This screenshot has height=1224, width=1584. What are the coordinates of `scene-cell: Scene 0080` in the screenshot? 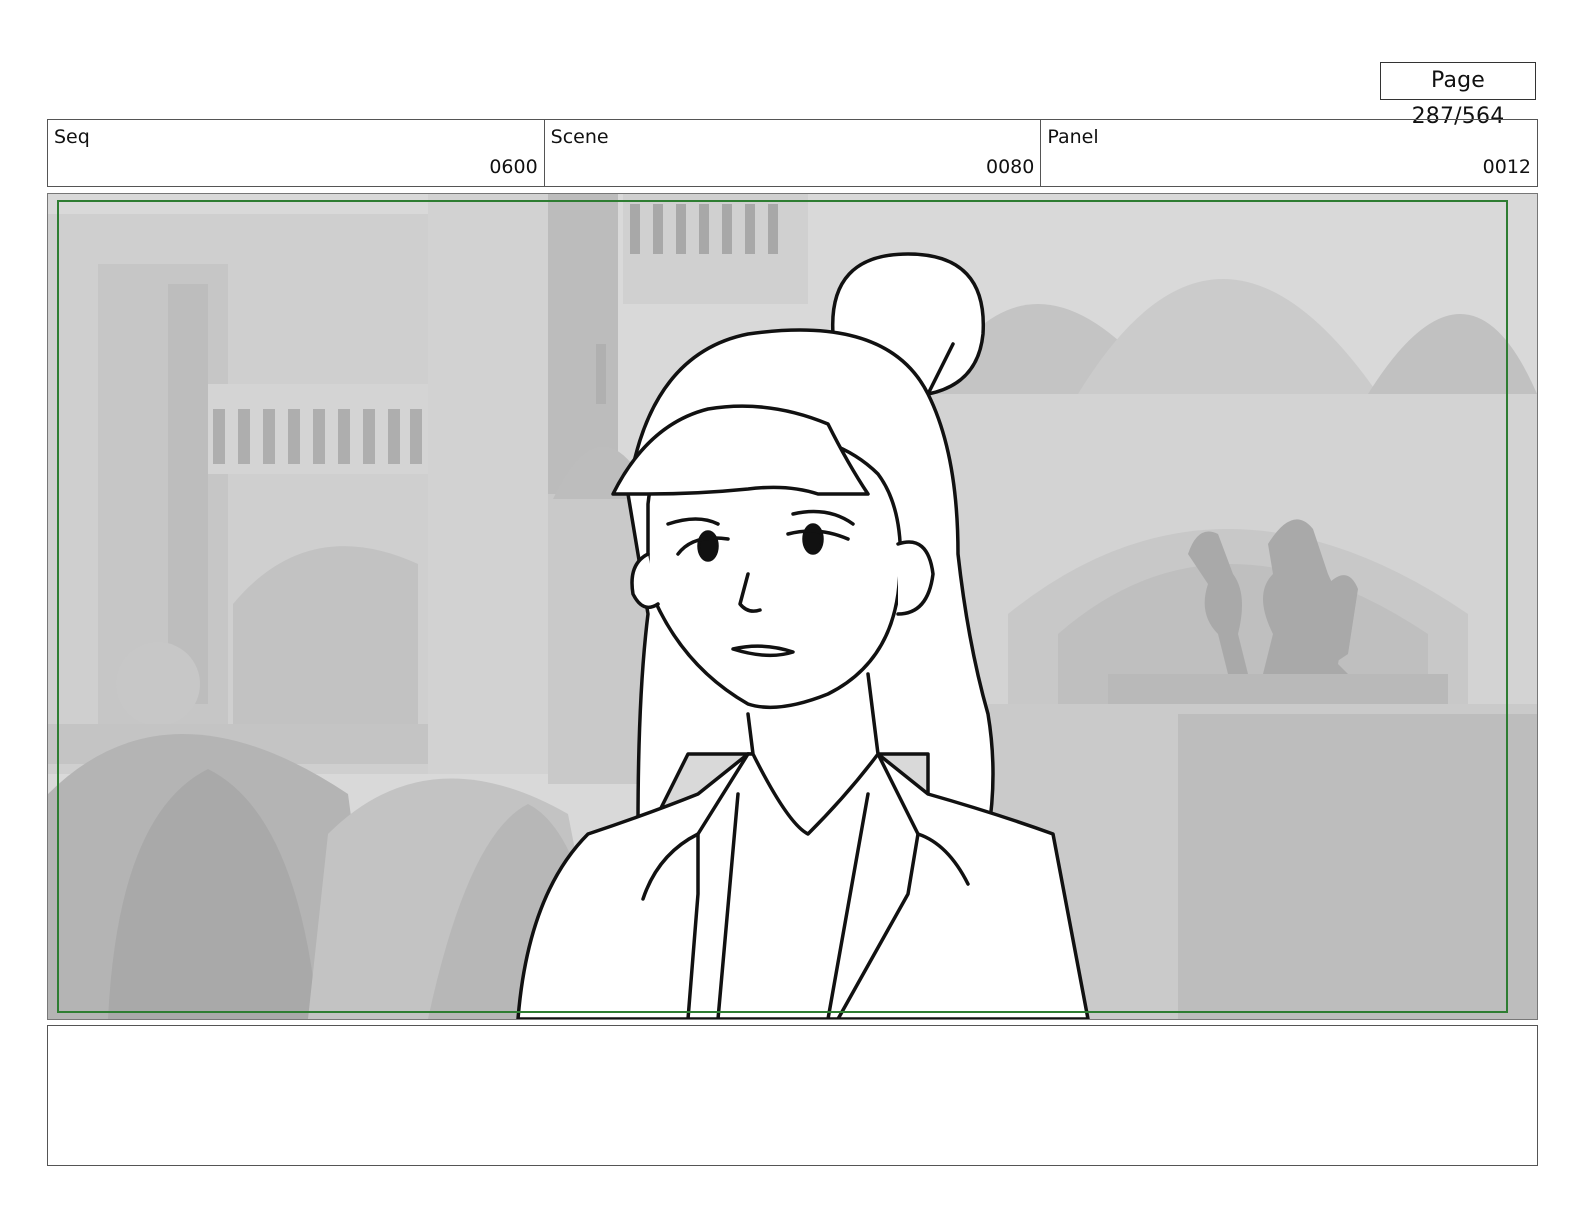 It's located at (793, 153).